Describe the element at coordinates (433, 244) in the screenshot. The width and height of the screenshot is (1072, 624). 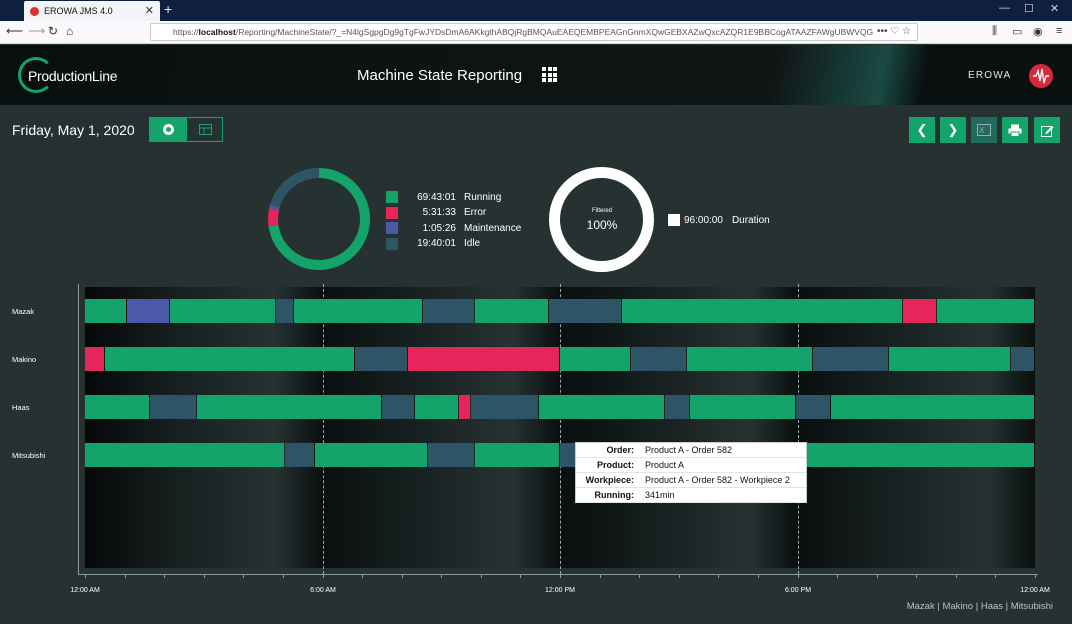
I see `legend-item-idle: 19:40:01 Idle` at that location.